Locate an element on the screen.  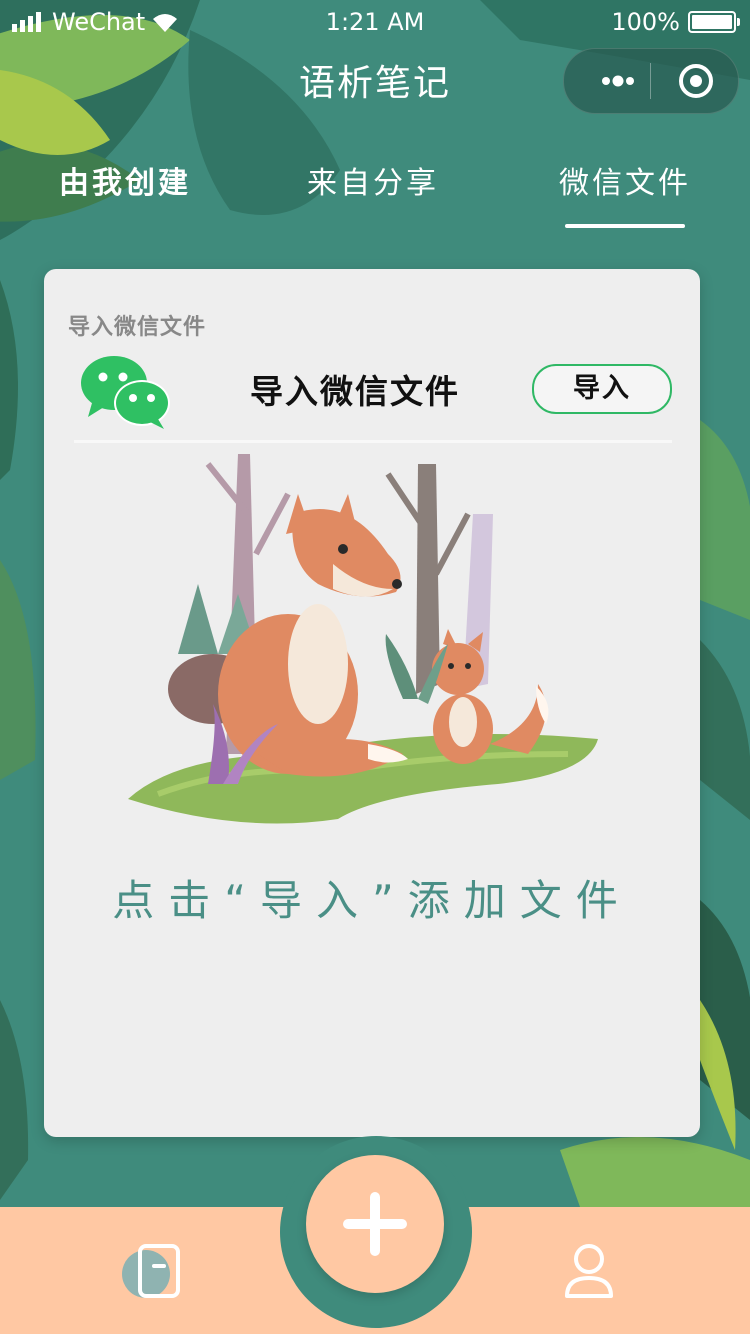
status-bar: WeChat 1:21 AM 100% is located at coordinates (375, 22).